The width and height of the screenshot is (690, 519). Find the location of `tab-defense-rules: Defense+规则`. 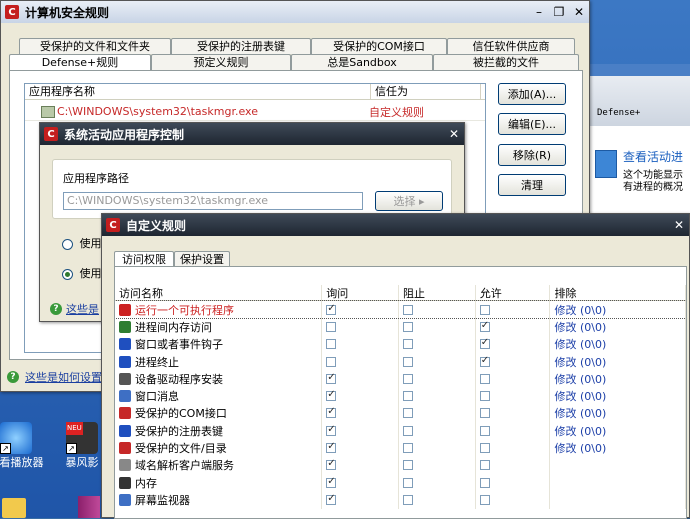

tab-defense-rules: Defense+规则 is located at coordinates (80, 62).